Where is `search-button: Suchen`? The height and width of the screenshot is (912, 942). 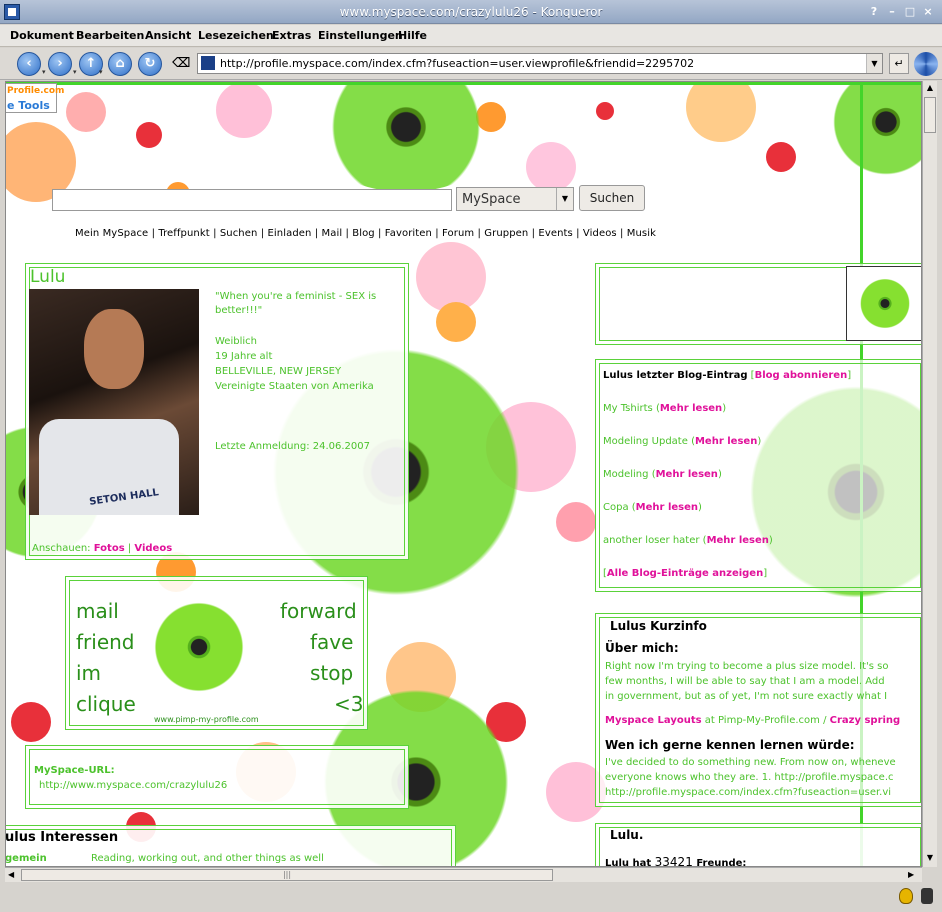 search-button: Suchen is located at coordinates (612, 198).